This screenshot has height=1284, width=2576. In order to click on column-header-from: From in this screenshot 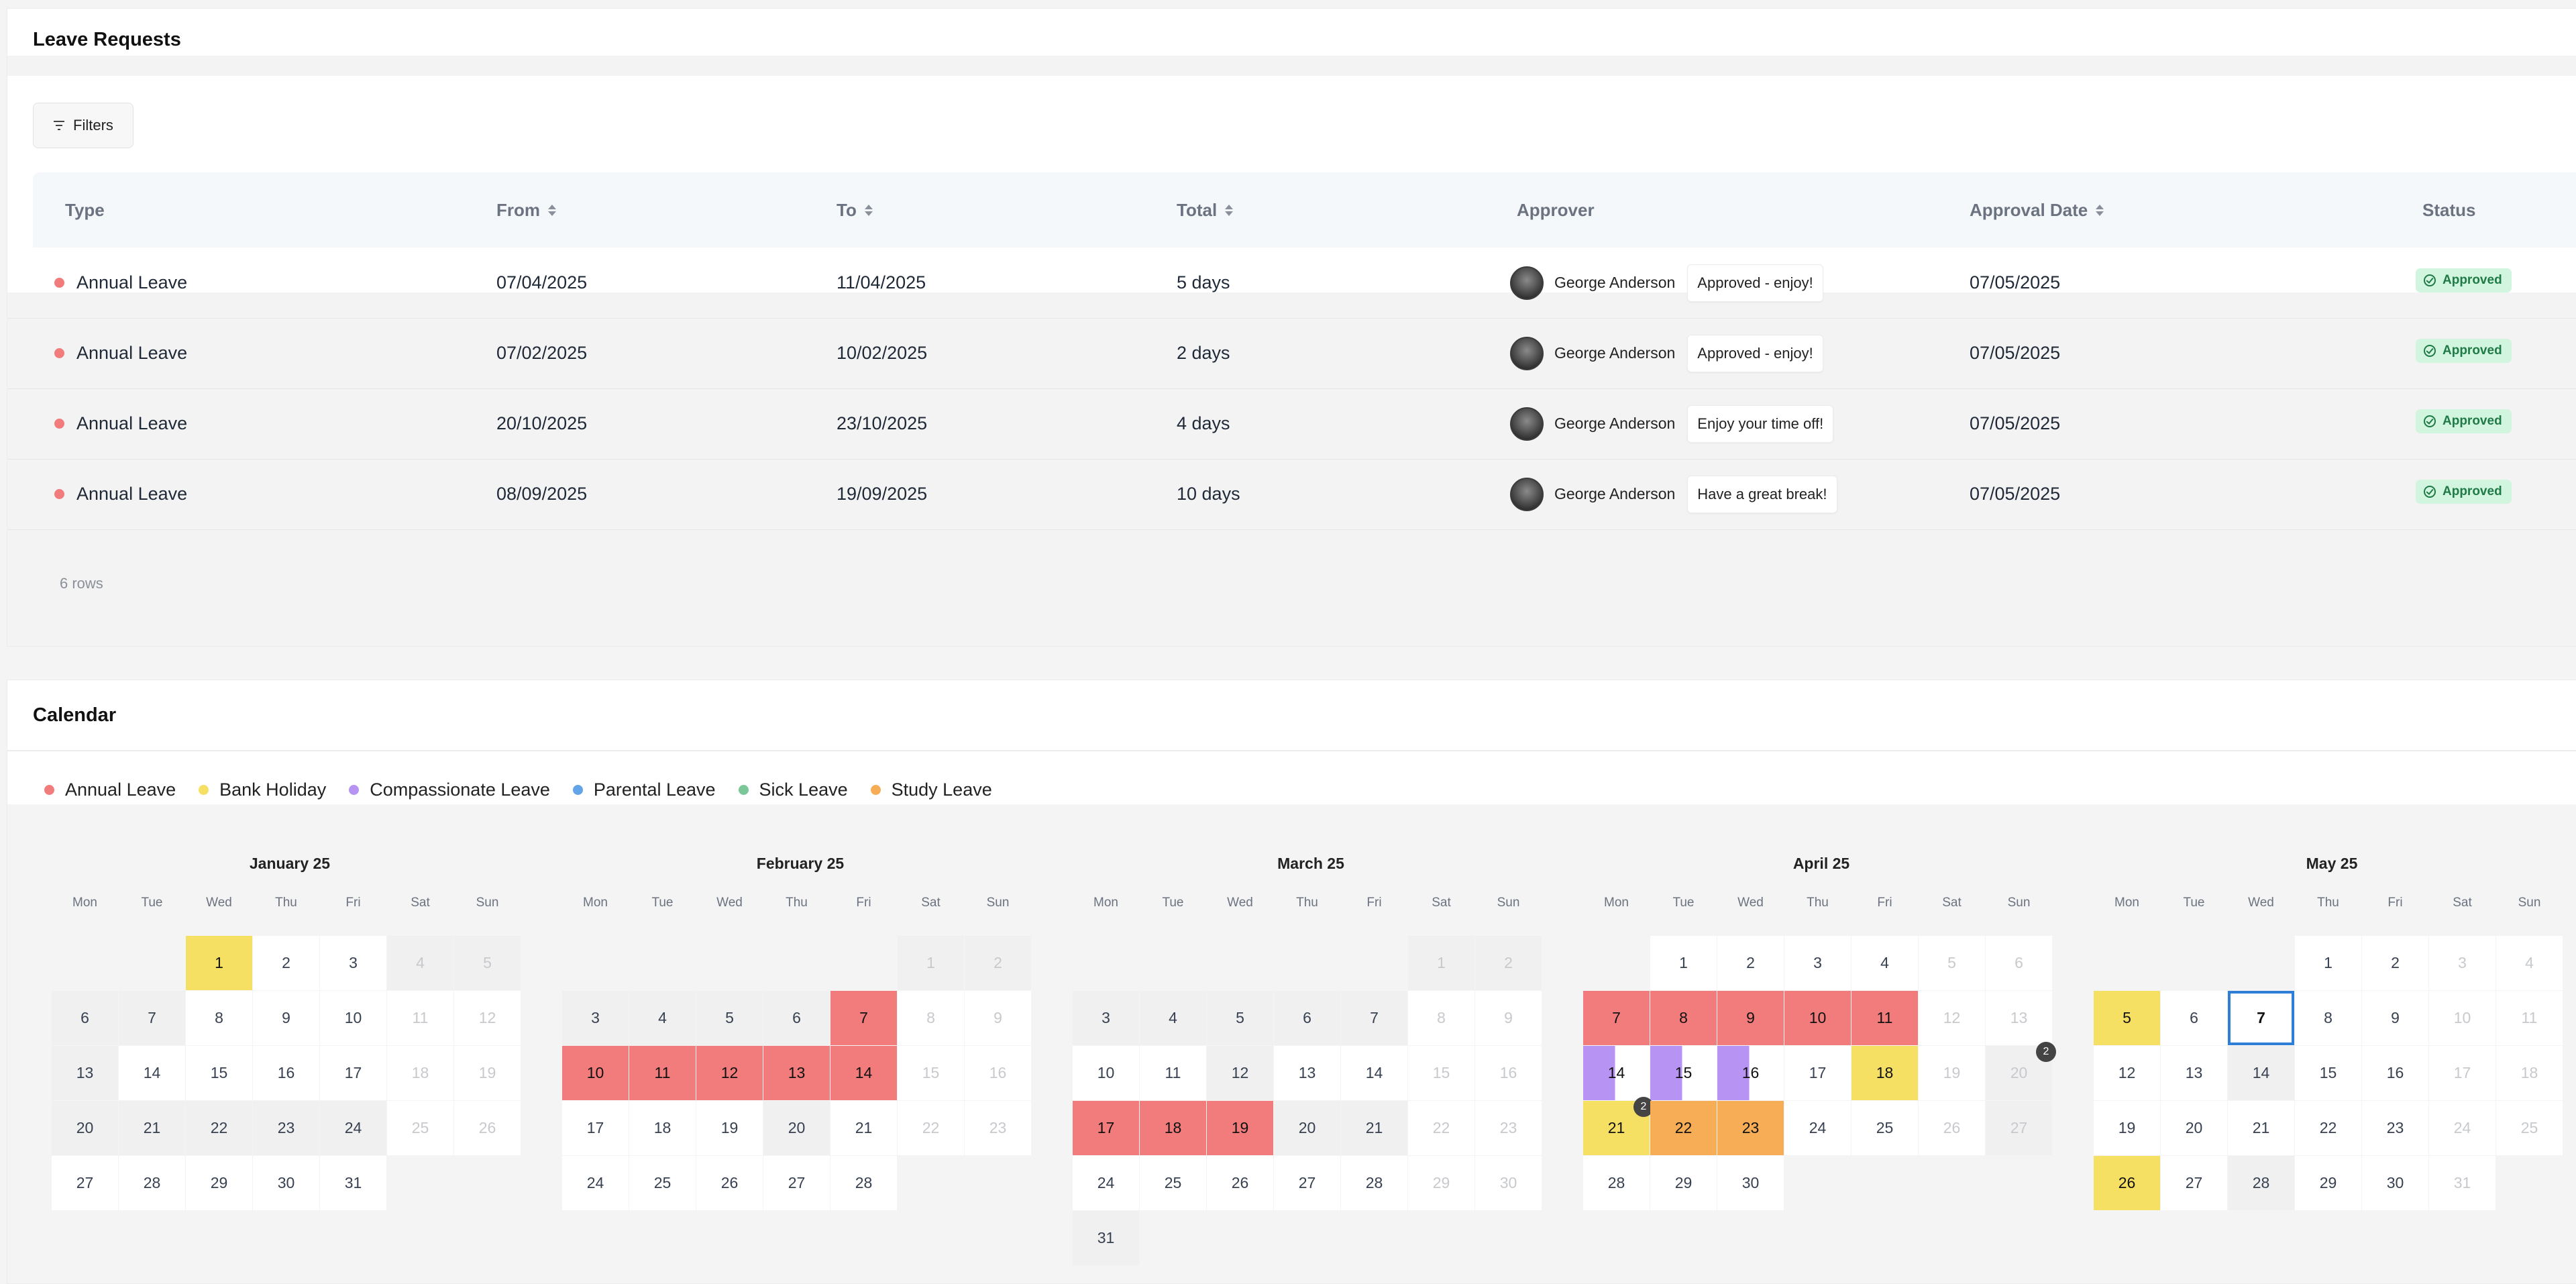, I will do `click(526, 210)`.